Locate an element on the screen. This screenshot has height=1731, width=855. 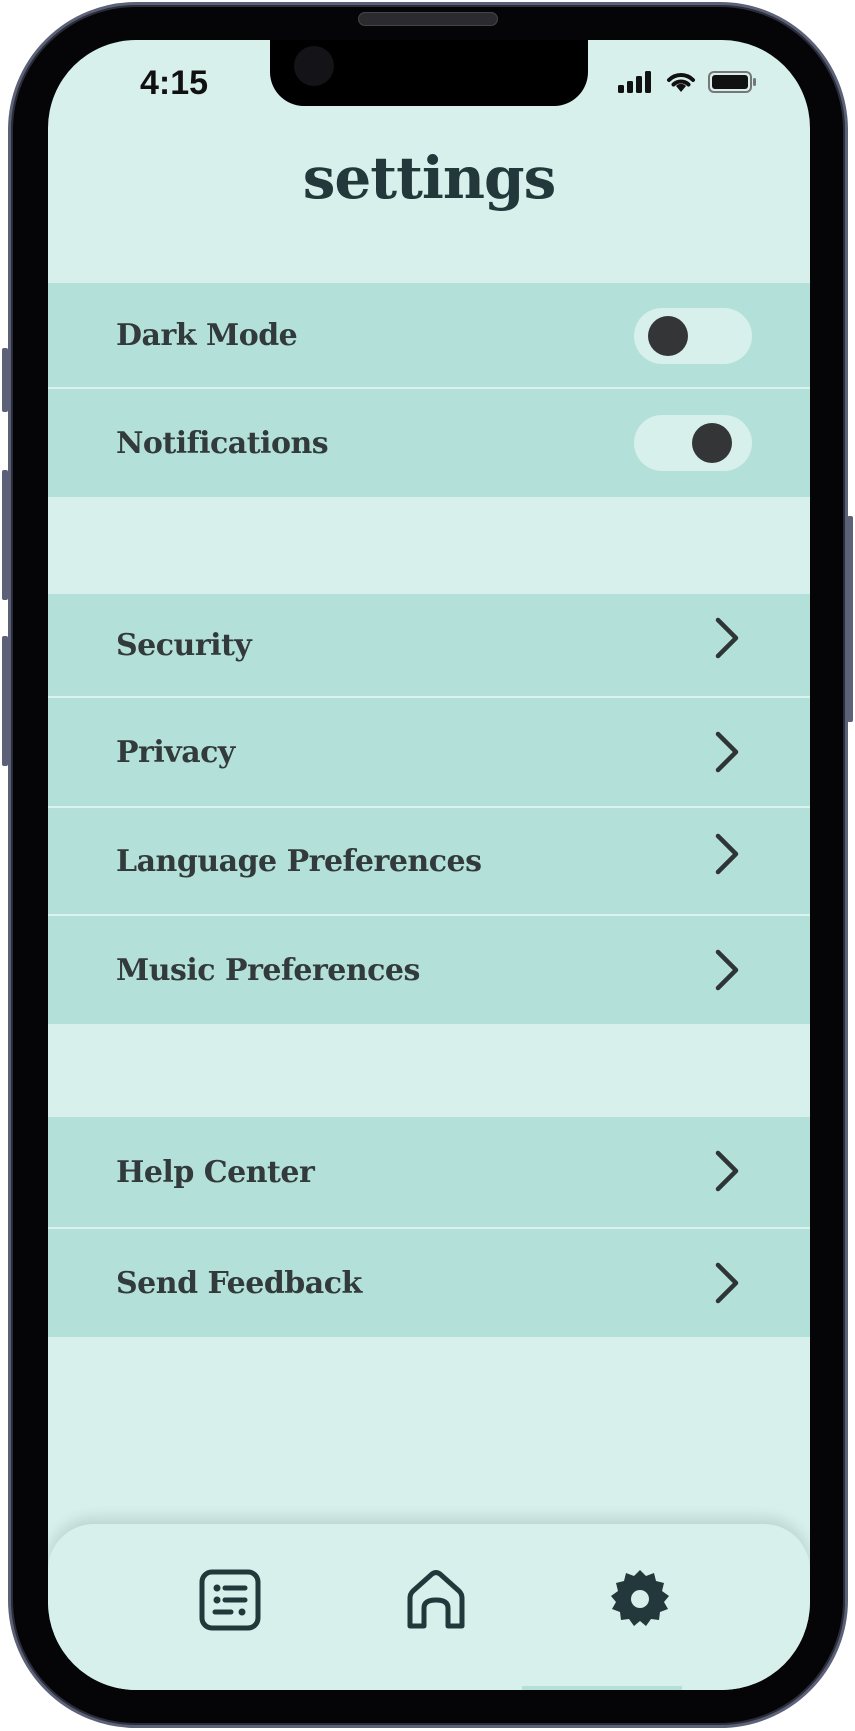
home-indicator is located at coordinates (602, 1688).